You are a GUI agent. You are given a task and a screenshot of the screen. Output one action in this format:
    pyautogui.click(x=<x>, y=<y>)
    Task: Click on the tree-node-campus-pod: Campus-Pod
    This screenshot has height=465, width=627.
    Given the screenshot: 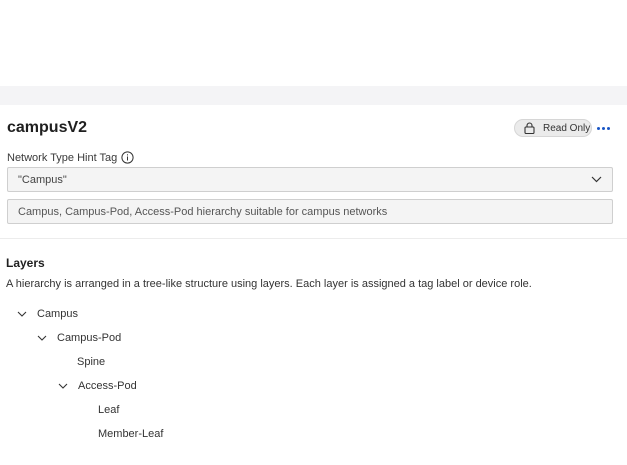 What is the action you would take?
    pyautogui.click(x=79, y=338)
    